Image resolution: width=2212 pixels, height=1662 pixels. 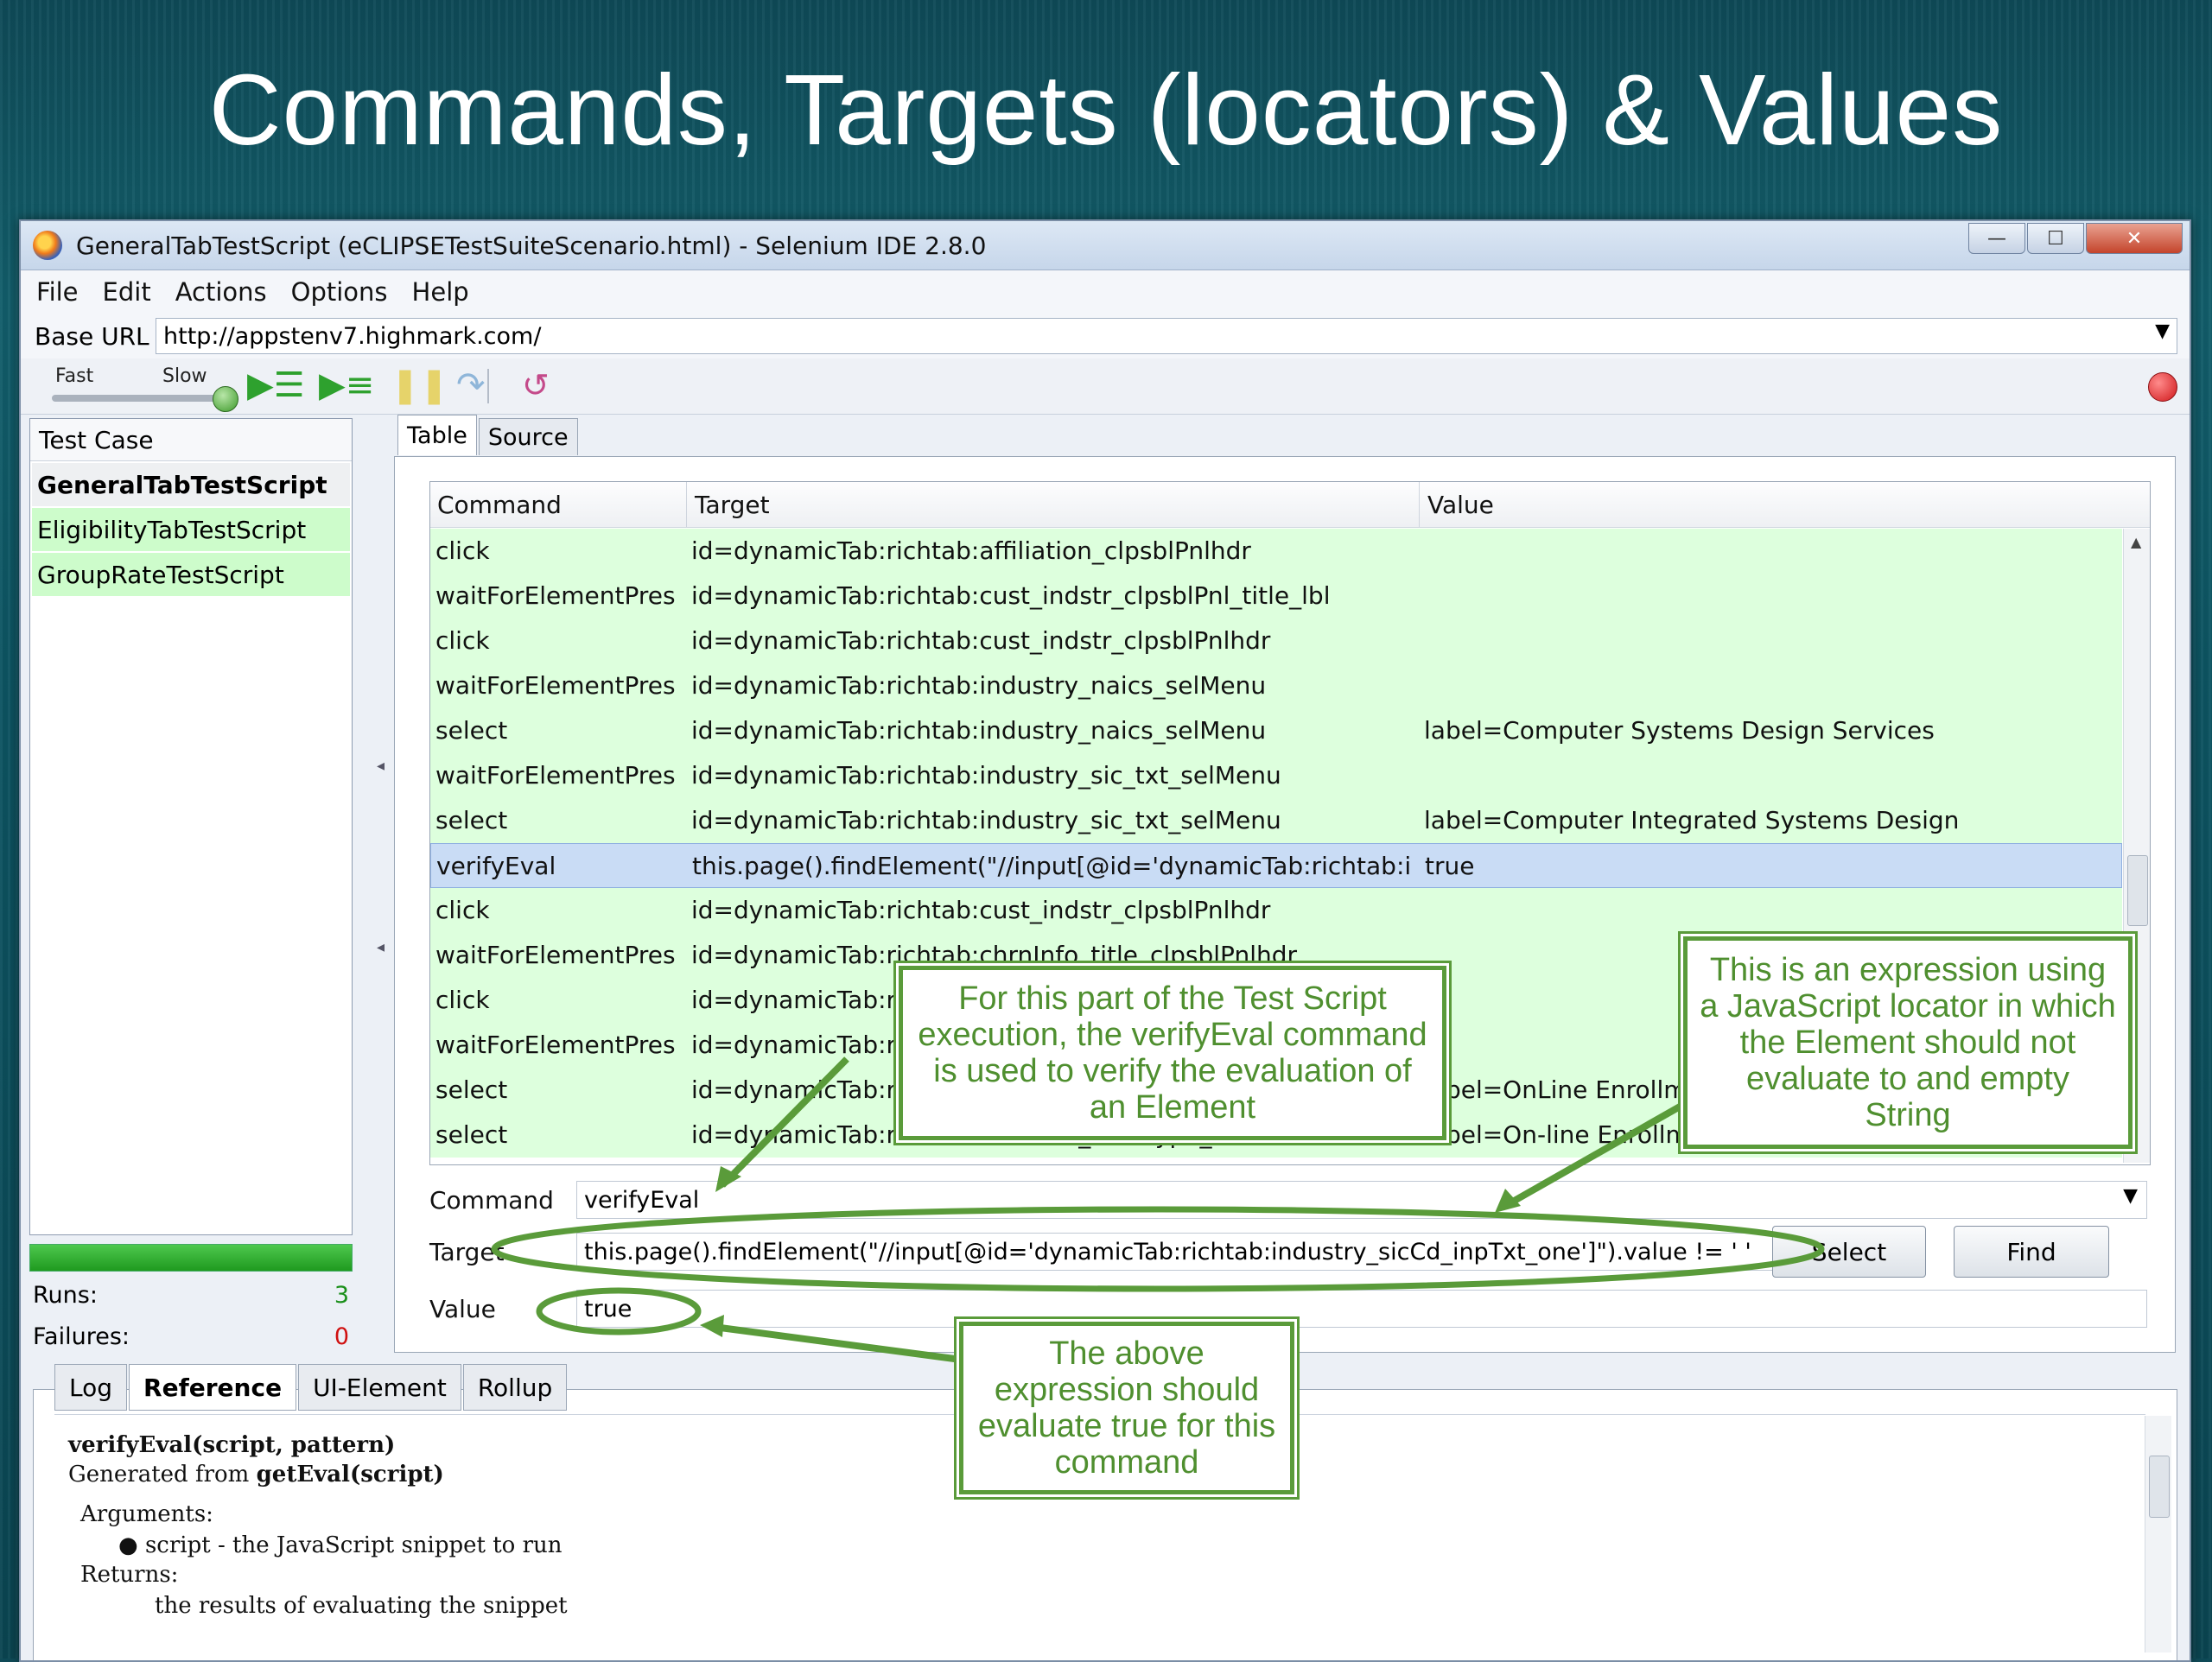 What do you see at coordinates (191, 574) in the screenshot?
I see `test-case-item: GroupRateTestScript` at bounding box center [191, 574].